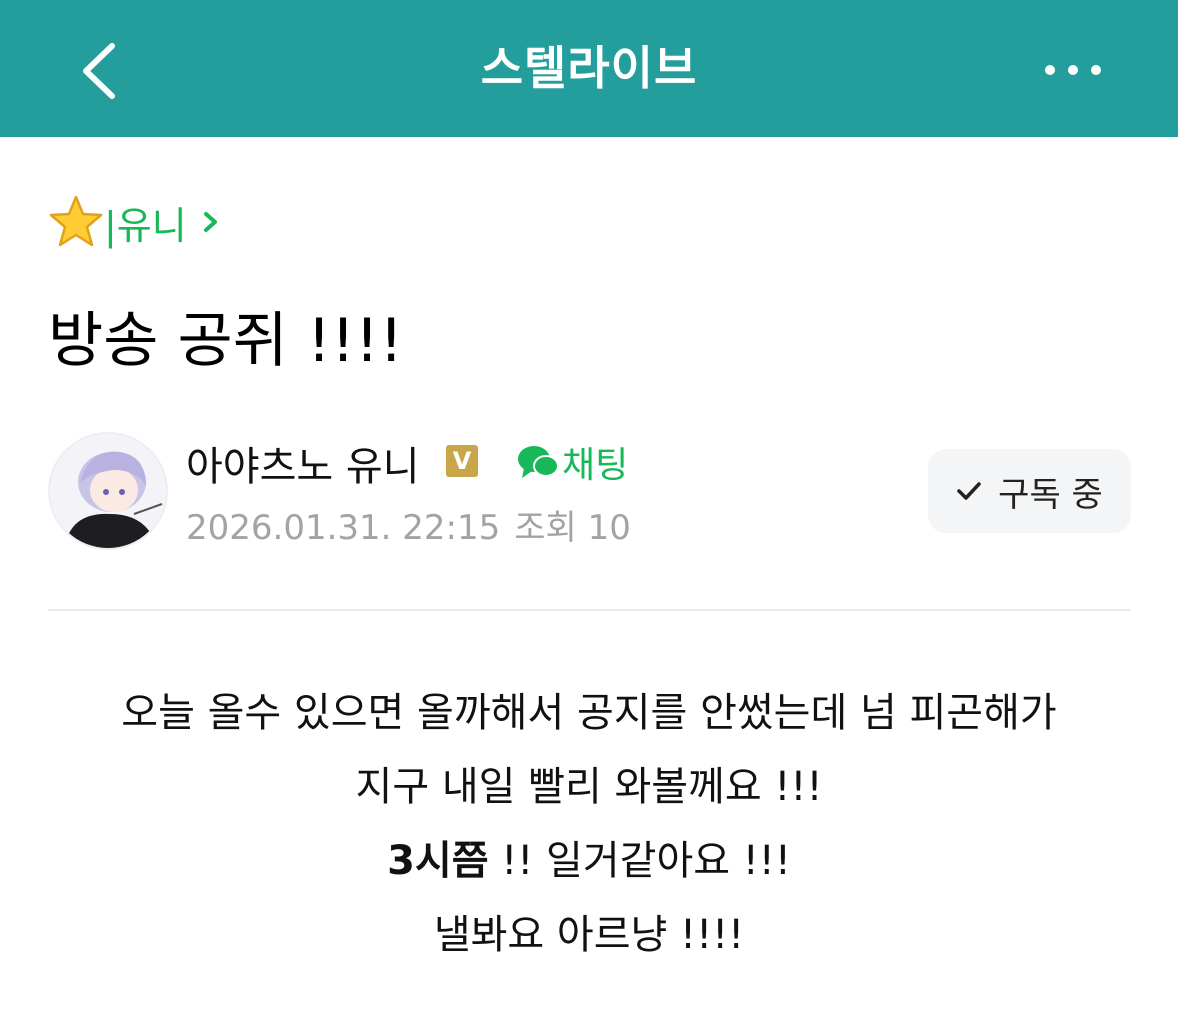  I want to click on avatar, so click(108, 491).